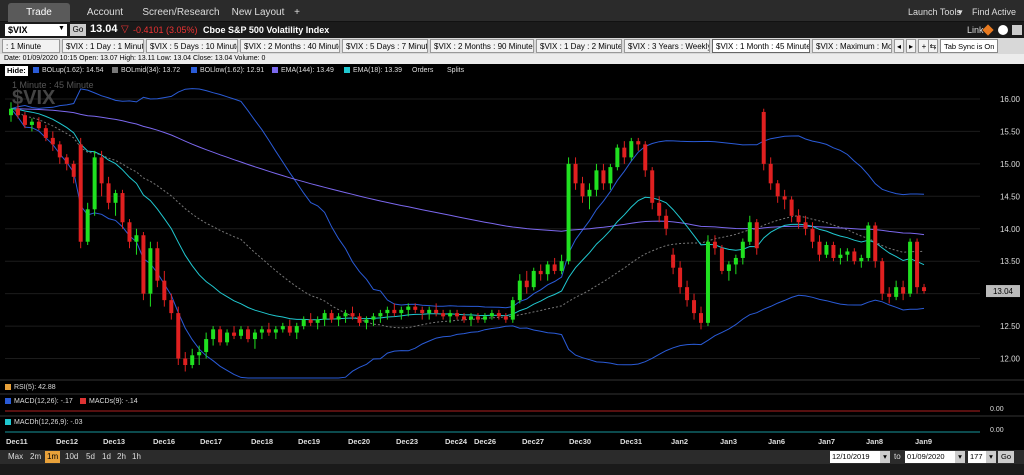 Image resolution: width=1024 pixels, height=475 pixels. Describe the element at coordinates (39, 12) in the screenshot. I see `tab-trade: Trade` at that location.